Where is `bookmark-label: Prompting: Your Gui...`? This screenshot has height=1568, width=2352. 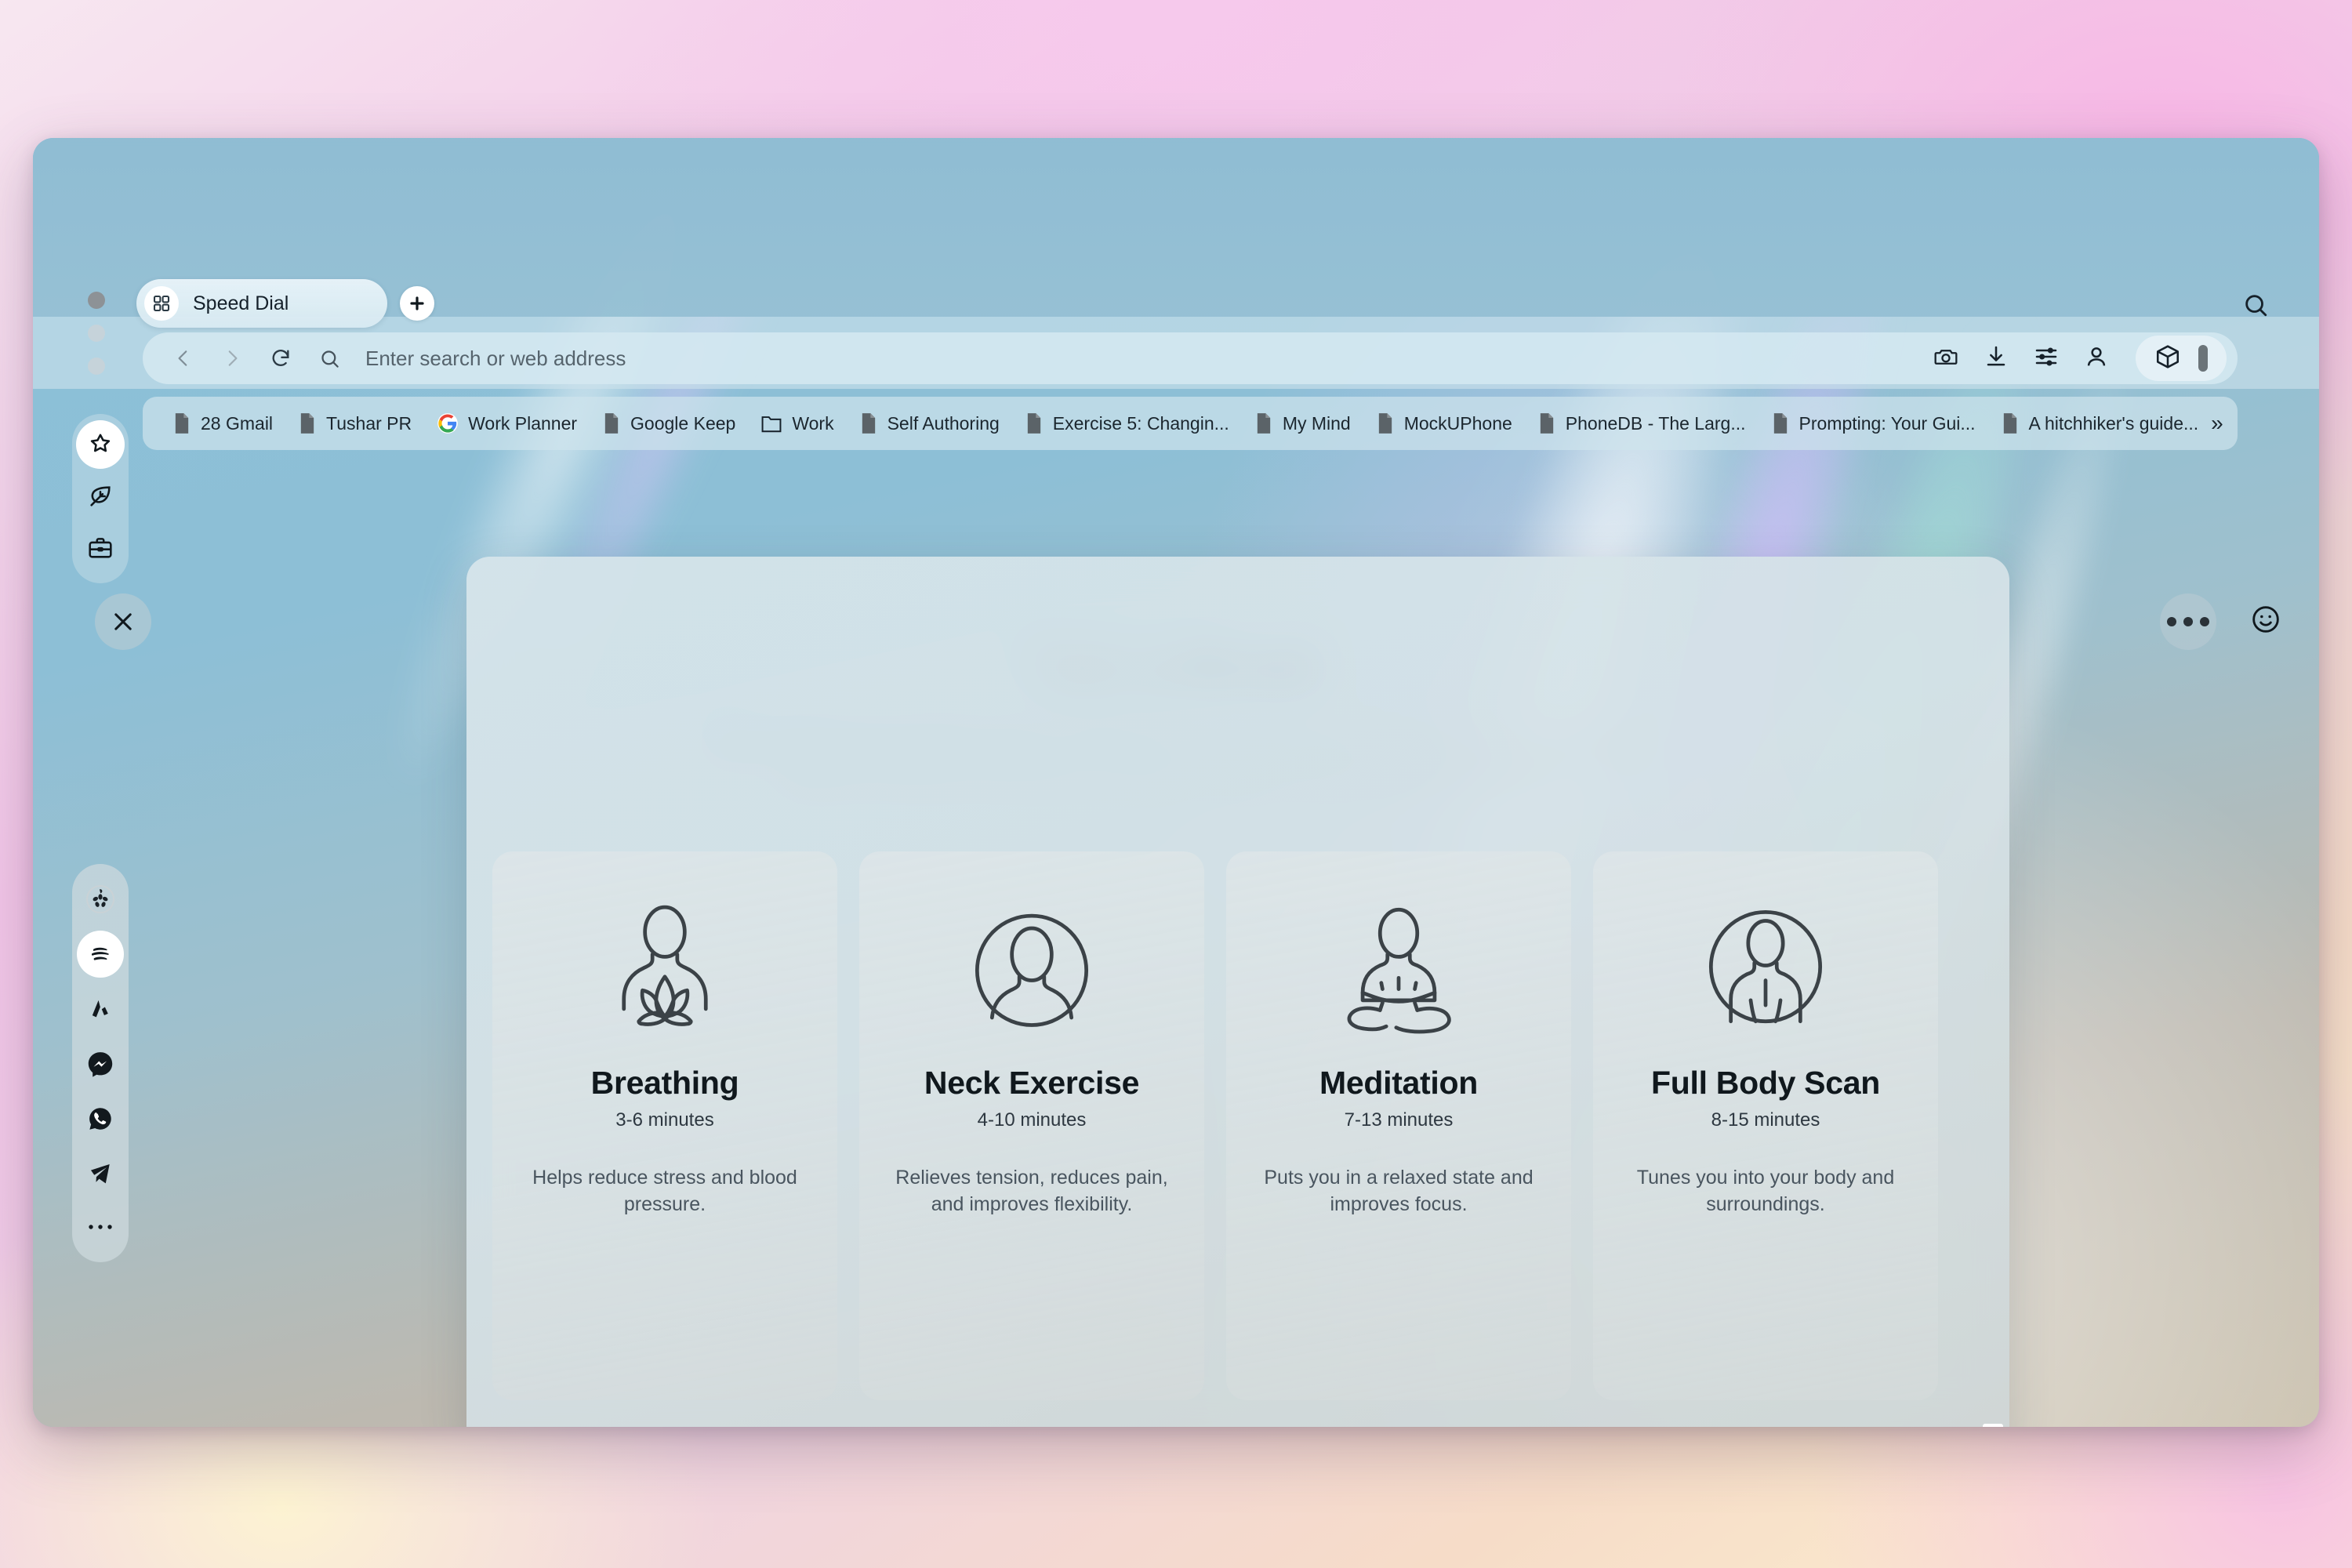 bookmark-label: Prompting: Your Gui... is located at coordinates (1887, 423).